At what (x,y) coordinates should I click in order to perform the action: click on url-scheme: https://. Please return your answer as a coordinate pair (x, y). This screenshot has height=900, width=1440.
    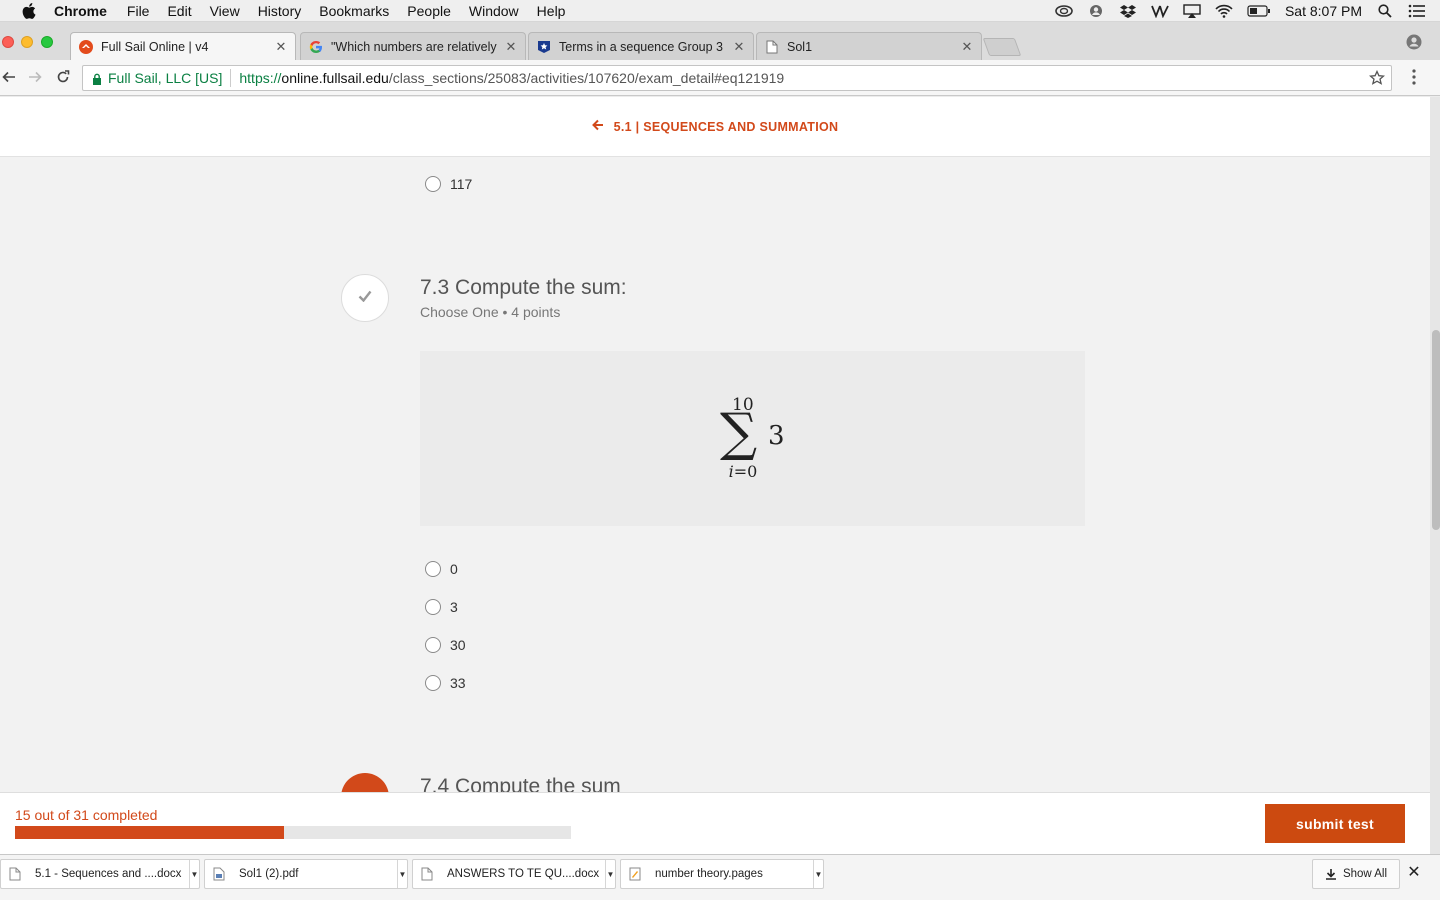
    Looking at the image, I should click on (260, 78).